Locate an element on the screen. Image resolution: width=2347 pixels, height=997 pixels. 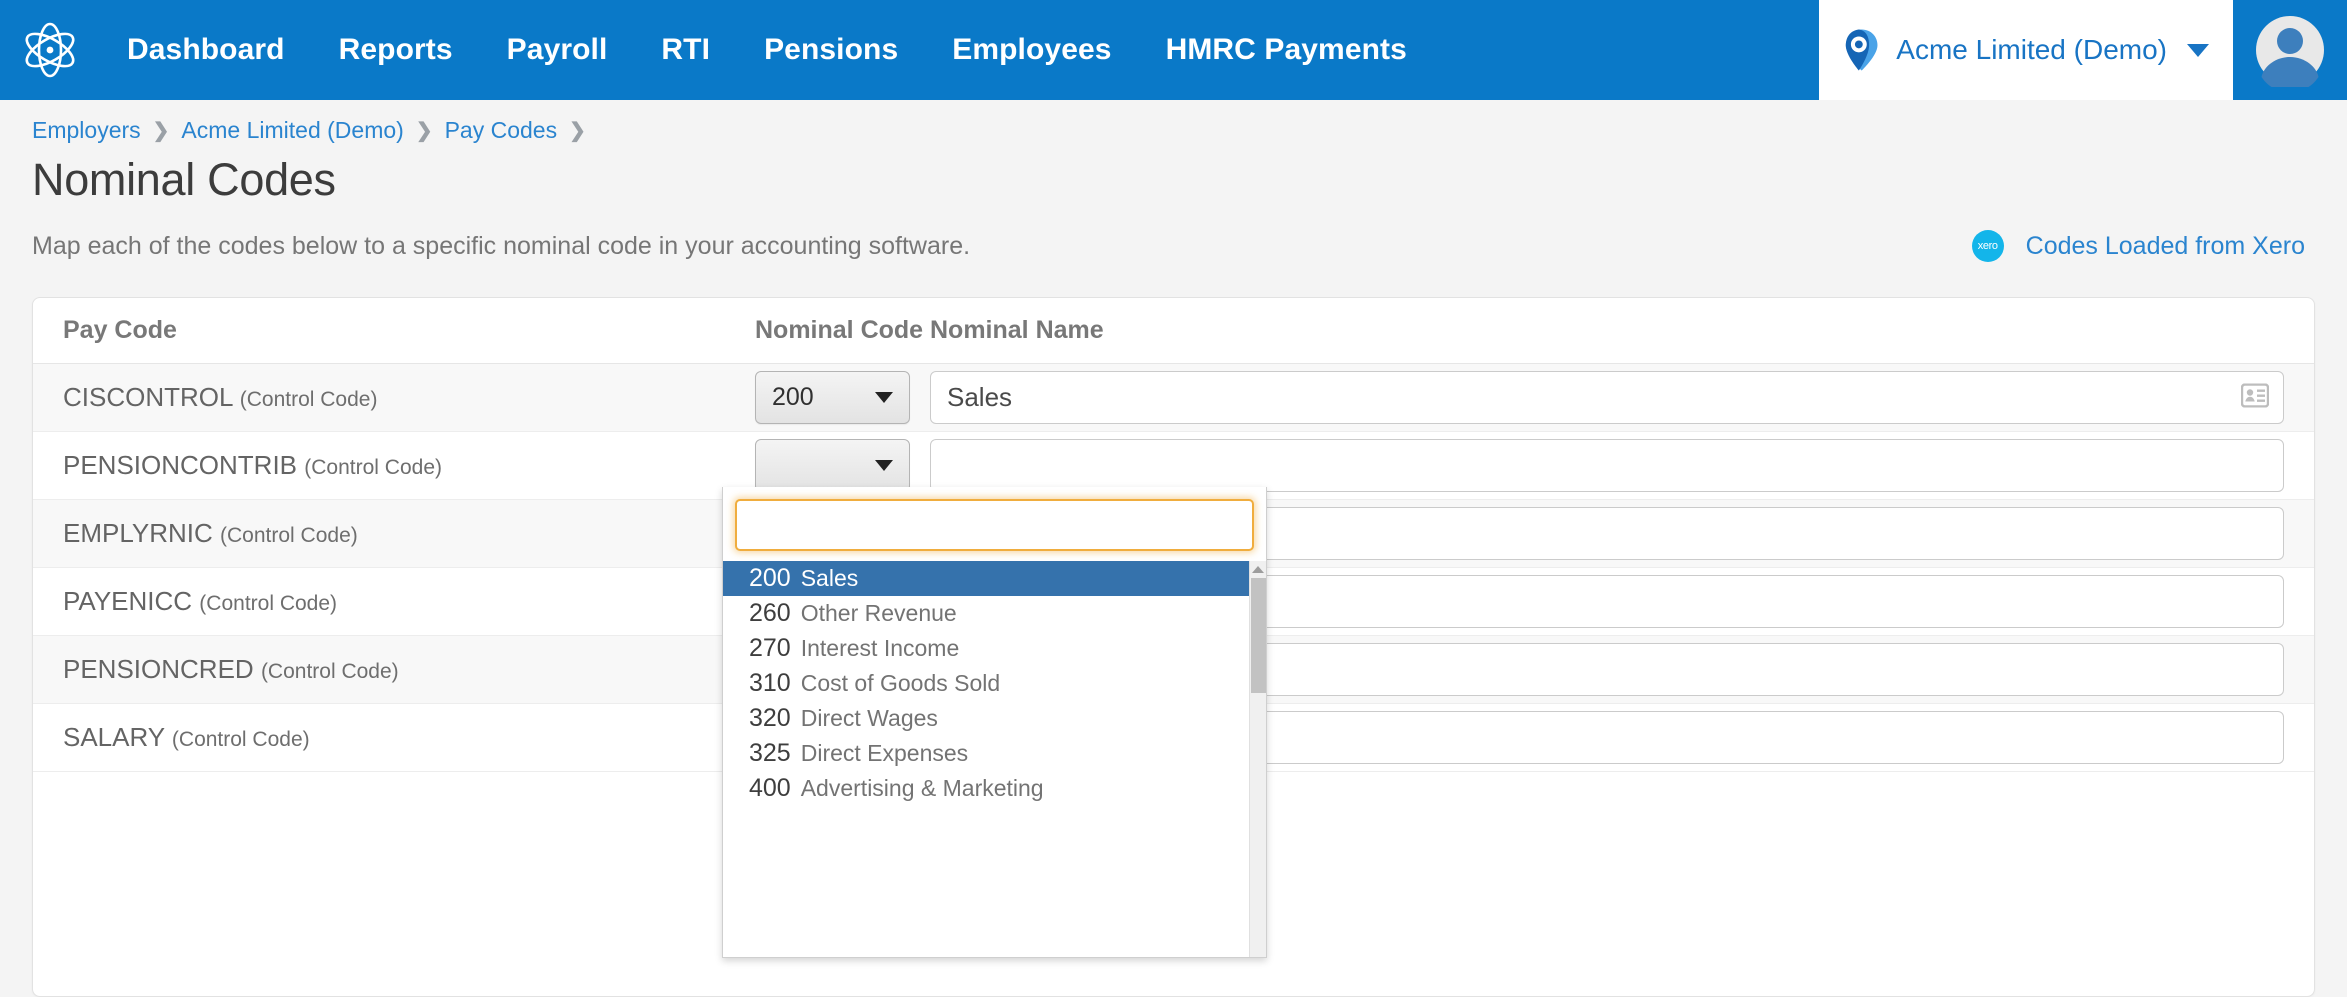
option-code: 200 is located at coordinates (770, 578).